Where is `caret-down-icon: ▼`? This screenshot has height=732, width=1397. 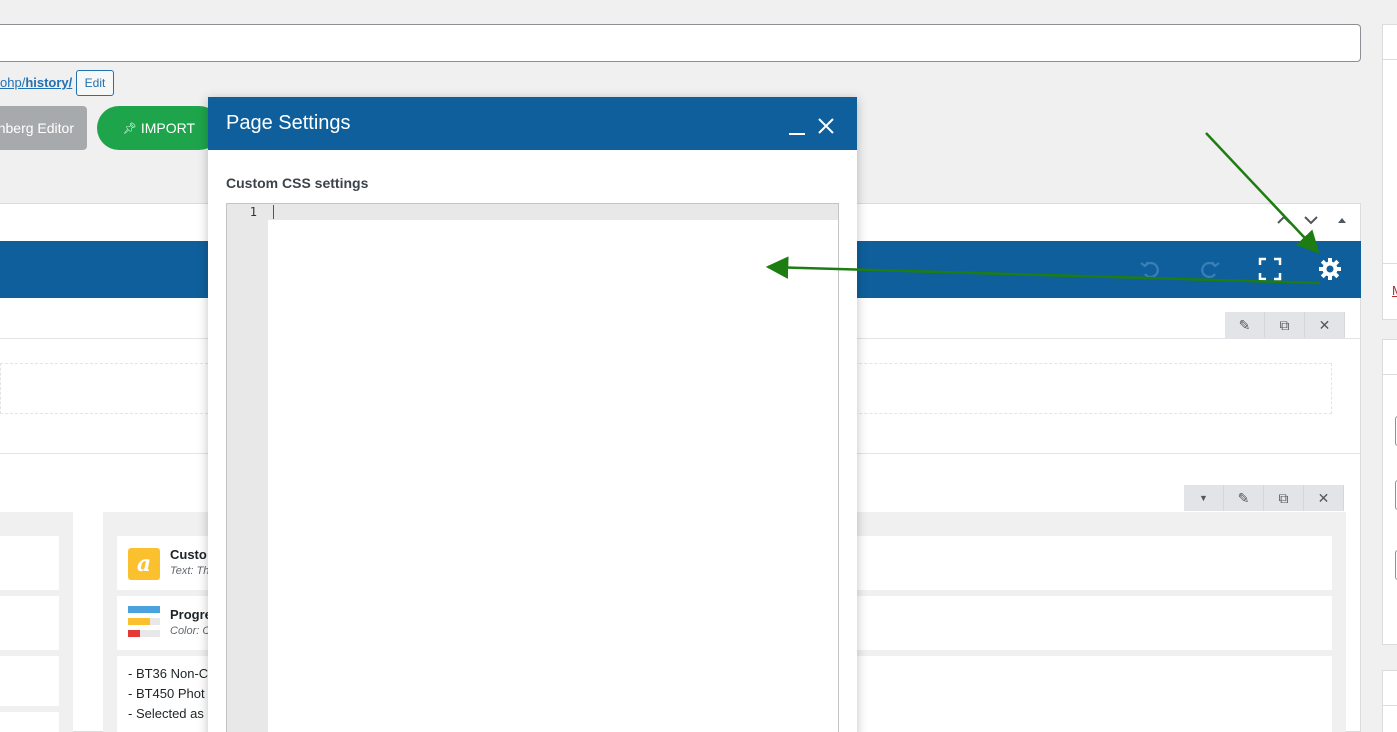
caret-down-icon: ▼ is located at coordinates (1203, 498).